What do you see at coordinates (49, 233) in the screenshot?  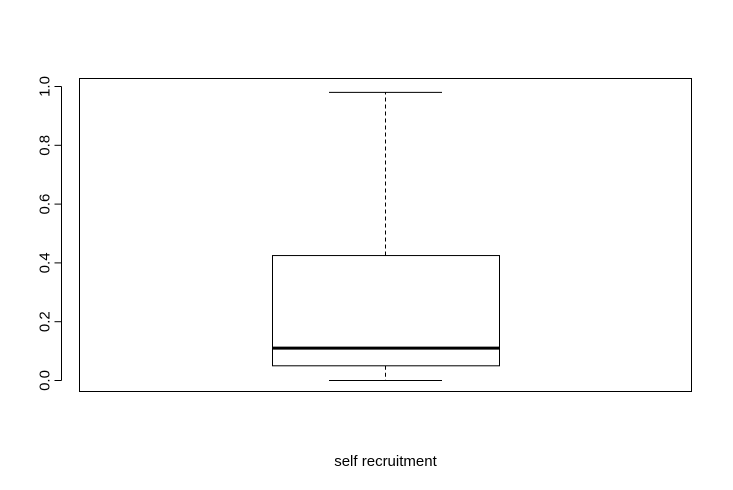 I see `y-axis: 0.0 0.2 0.4 0.6 0.8 1.0` at bounding box center [49, 233].